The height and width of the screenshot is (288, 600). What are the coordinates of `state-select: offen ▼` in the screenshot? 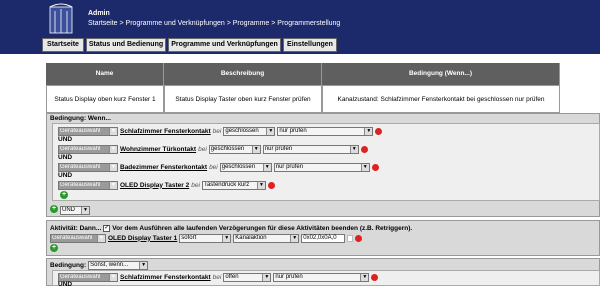 It's located at (247, 277).